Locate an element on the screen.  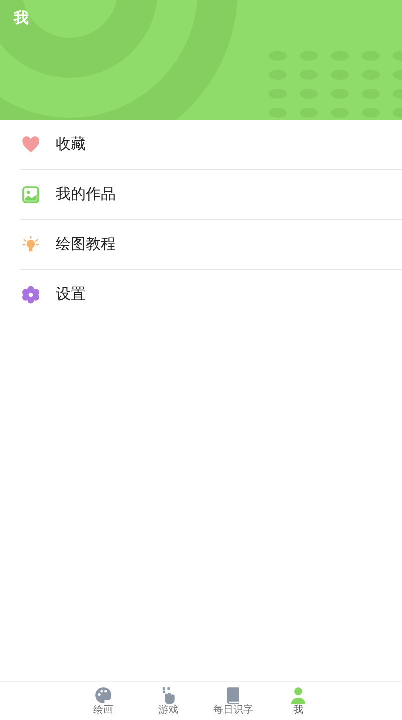
picture-icon is located at coordinates (31, 194).